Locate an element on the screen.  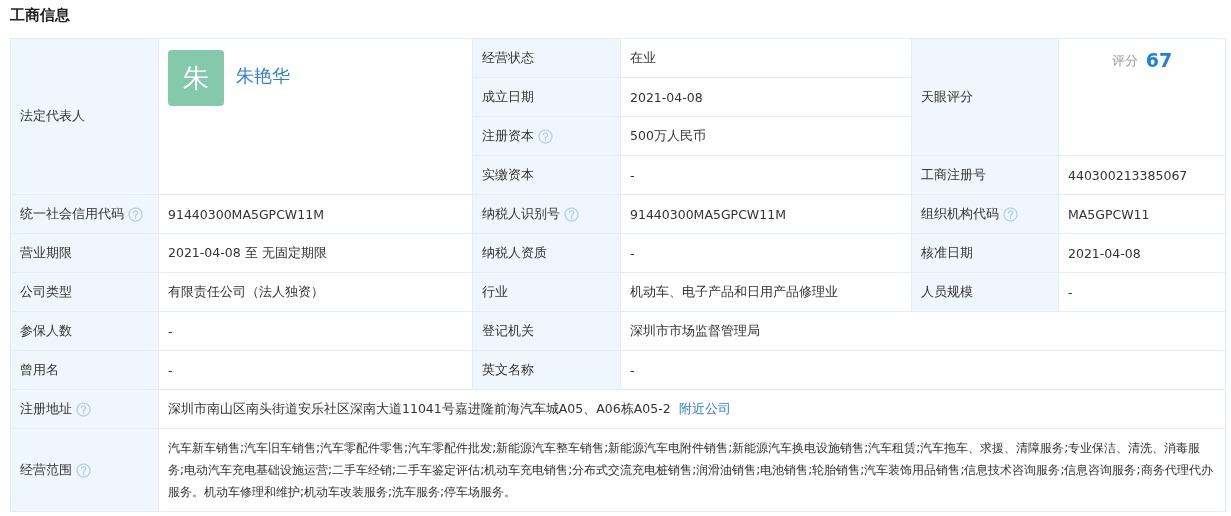
field-label: 经营状态 is located at coordinates (508, 58).